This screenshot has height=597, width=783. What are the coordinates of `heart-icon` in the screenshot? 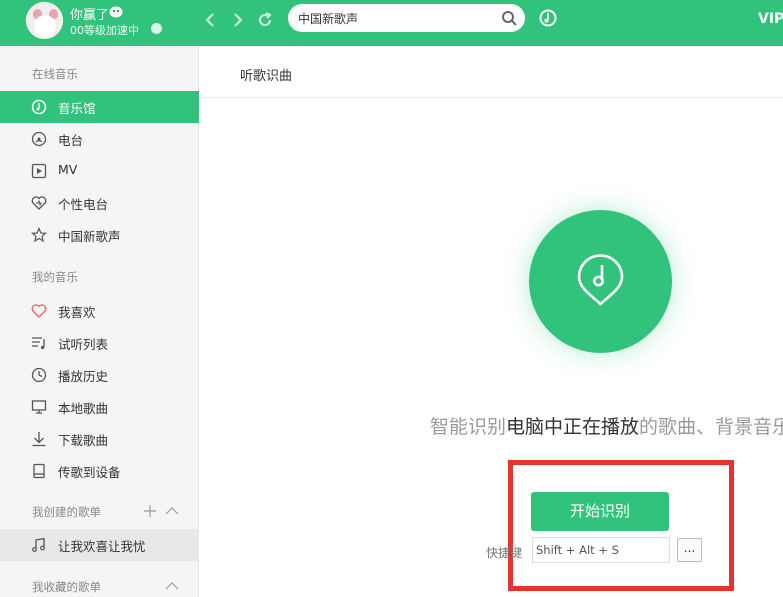 It's located at (39, 311).